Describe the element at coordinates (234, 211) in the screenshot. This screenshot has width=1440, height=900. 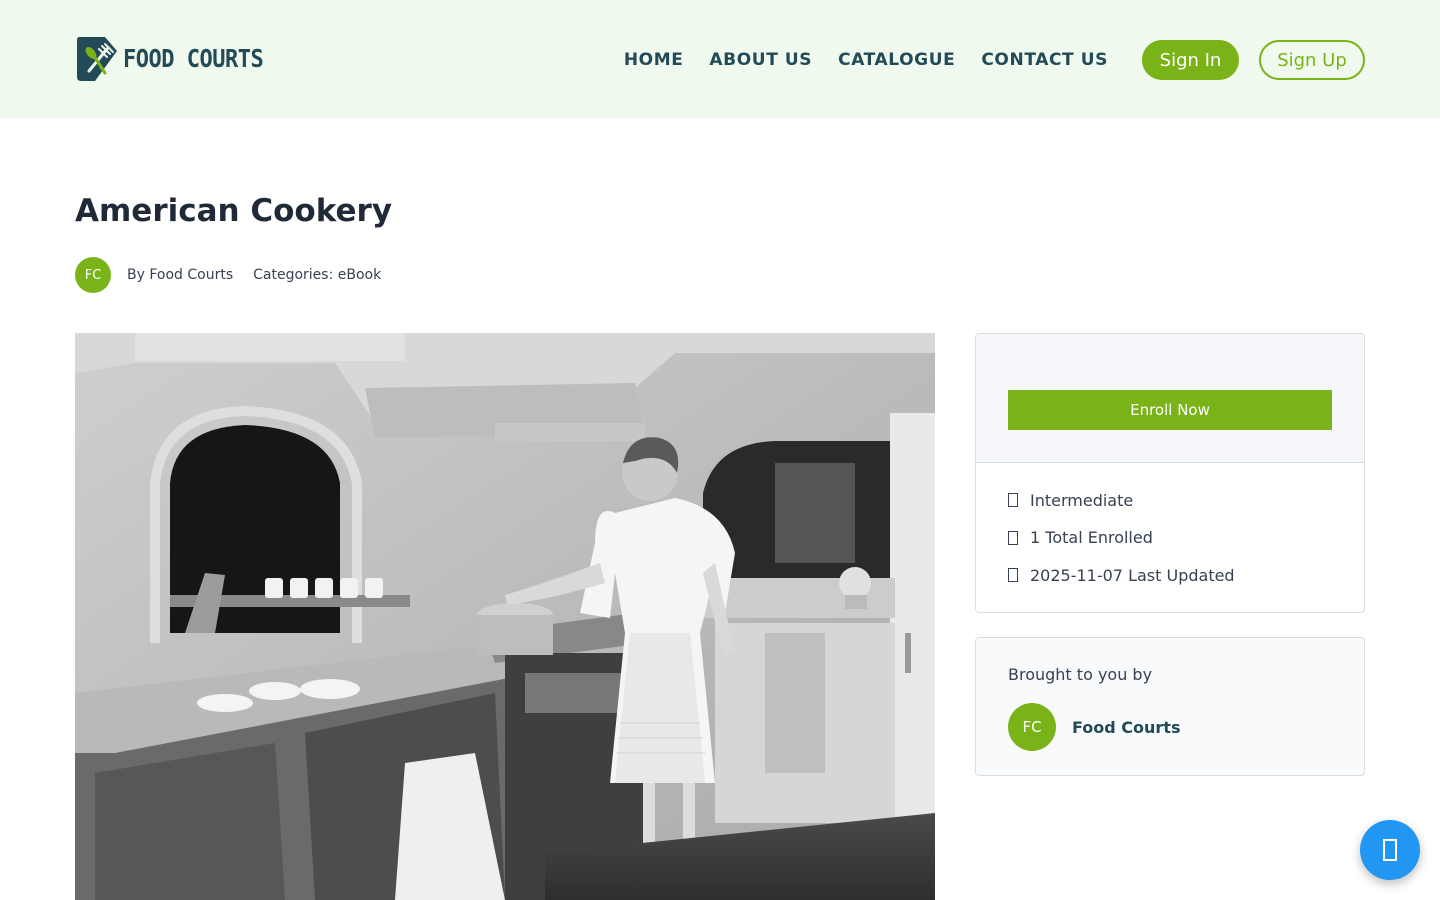
I see `course-title: American Cookery` at that location.